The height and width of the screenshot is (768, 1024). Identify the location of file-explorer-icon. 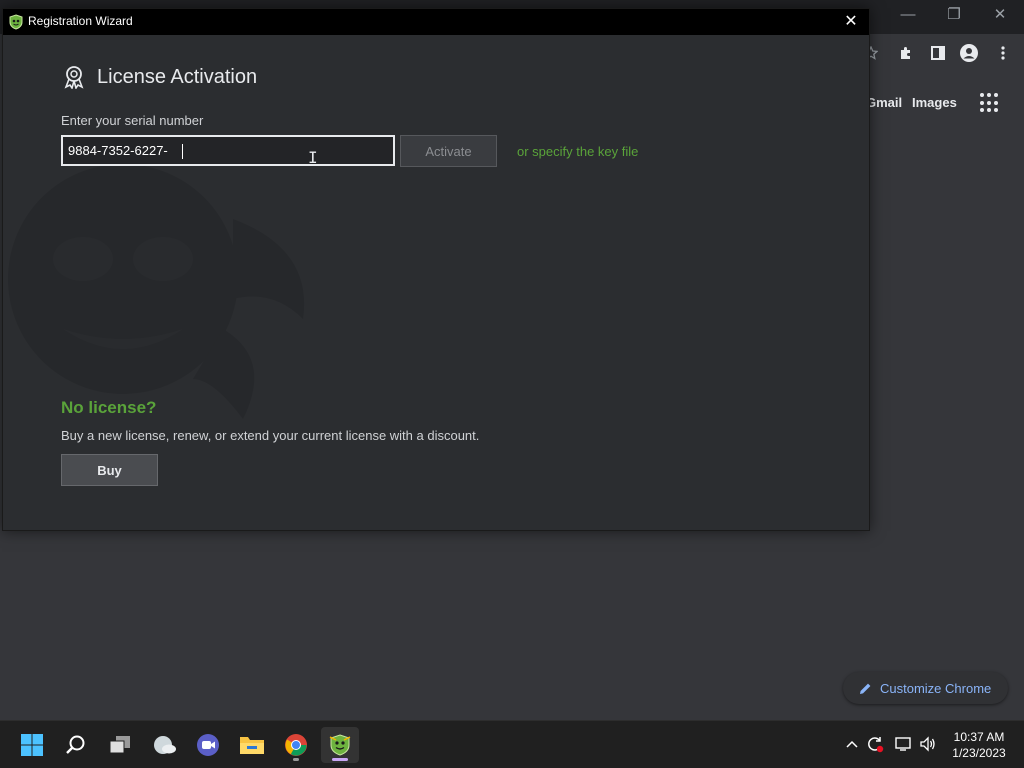
(252, 745).